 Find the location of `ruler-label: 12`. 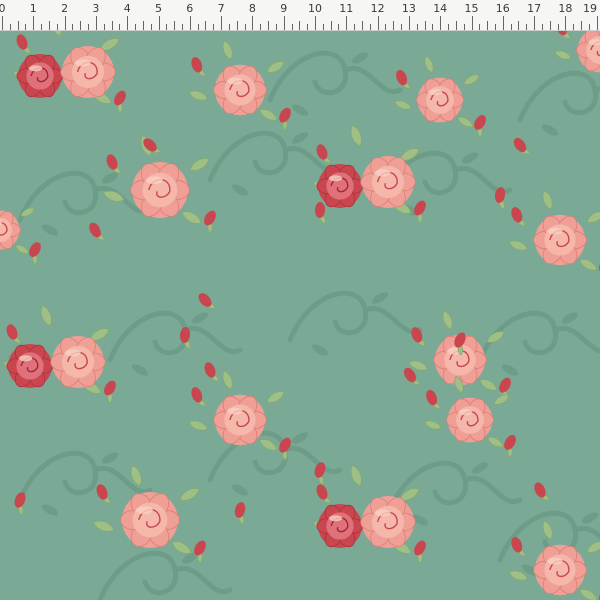

ruler-label: 12 is located at coordinates (377, 8).